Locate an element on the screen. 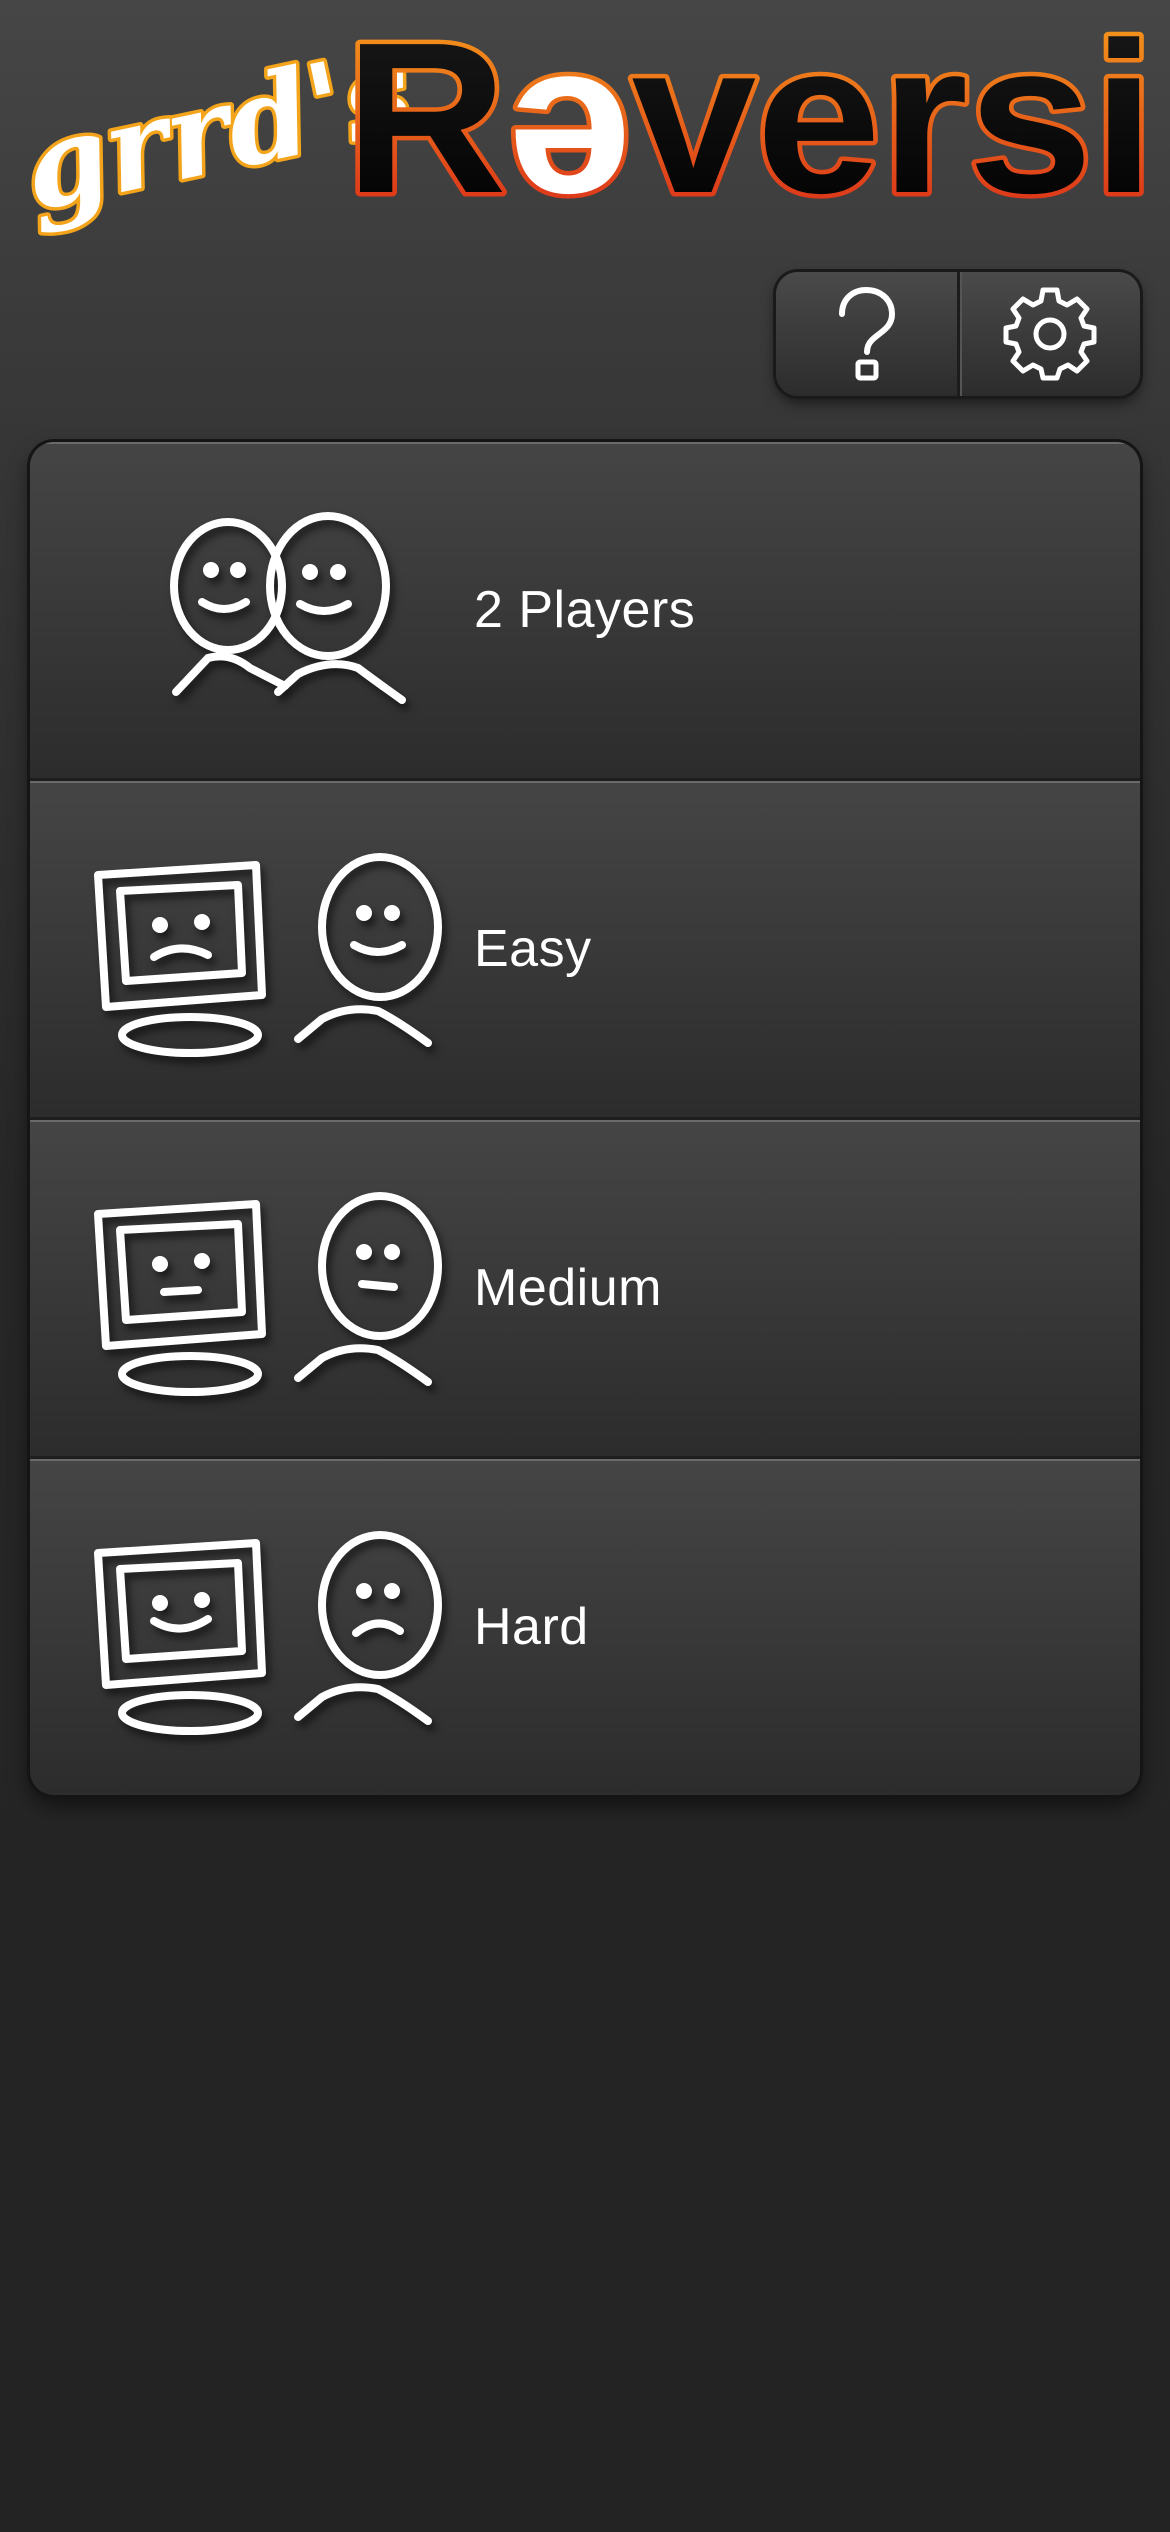 This screenshot has height=2532, width=1170. menu-item-easy: Easy is located at coordinates (585, 950).